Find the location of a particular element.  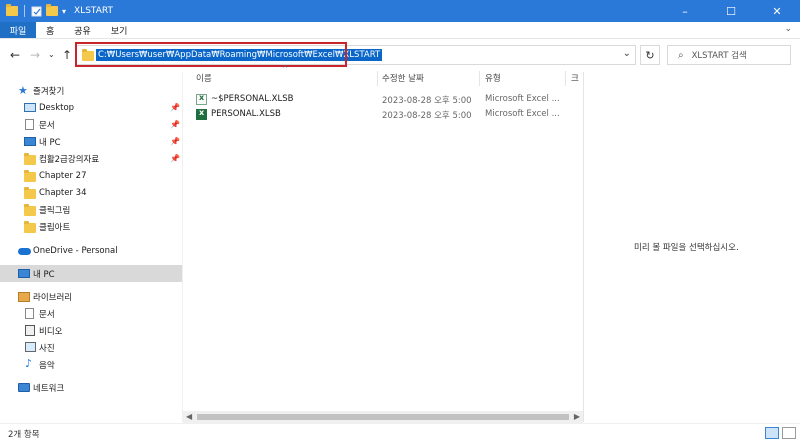

nav-library-videos: 비디오 is located at coordinates (91, 330).